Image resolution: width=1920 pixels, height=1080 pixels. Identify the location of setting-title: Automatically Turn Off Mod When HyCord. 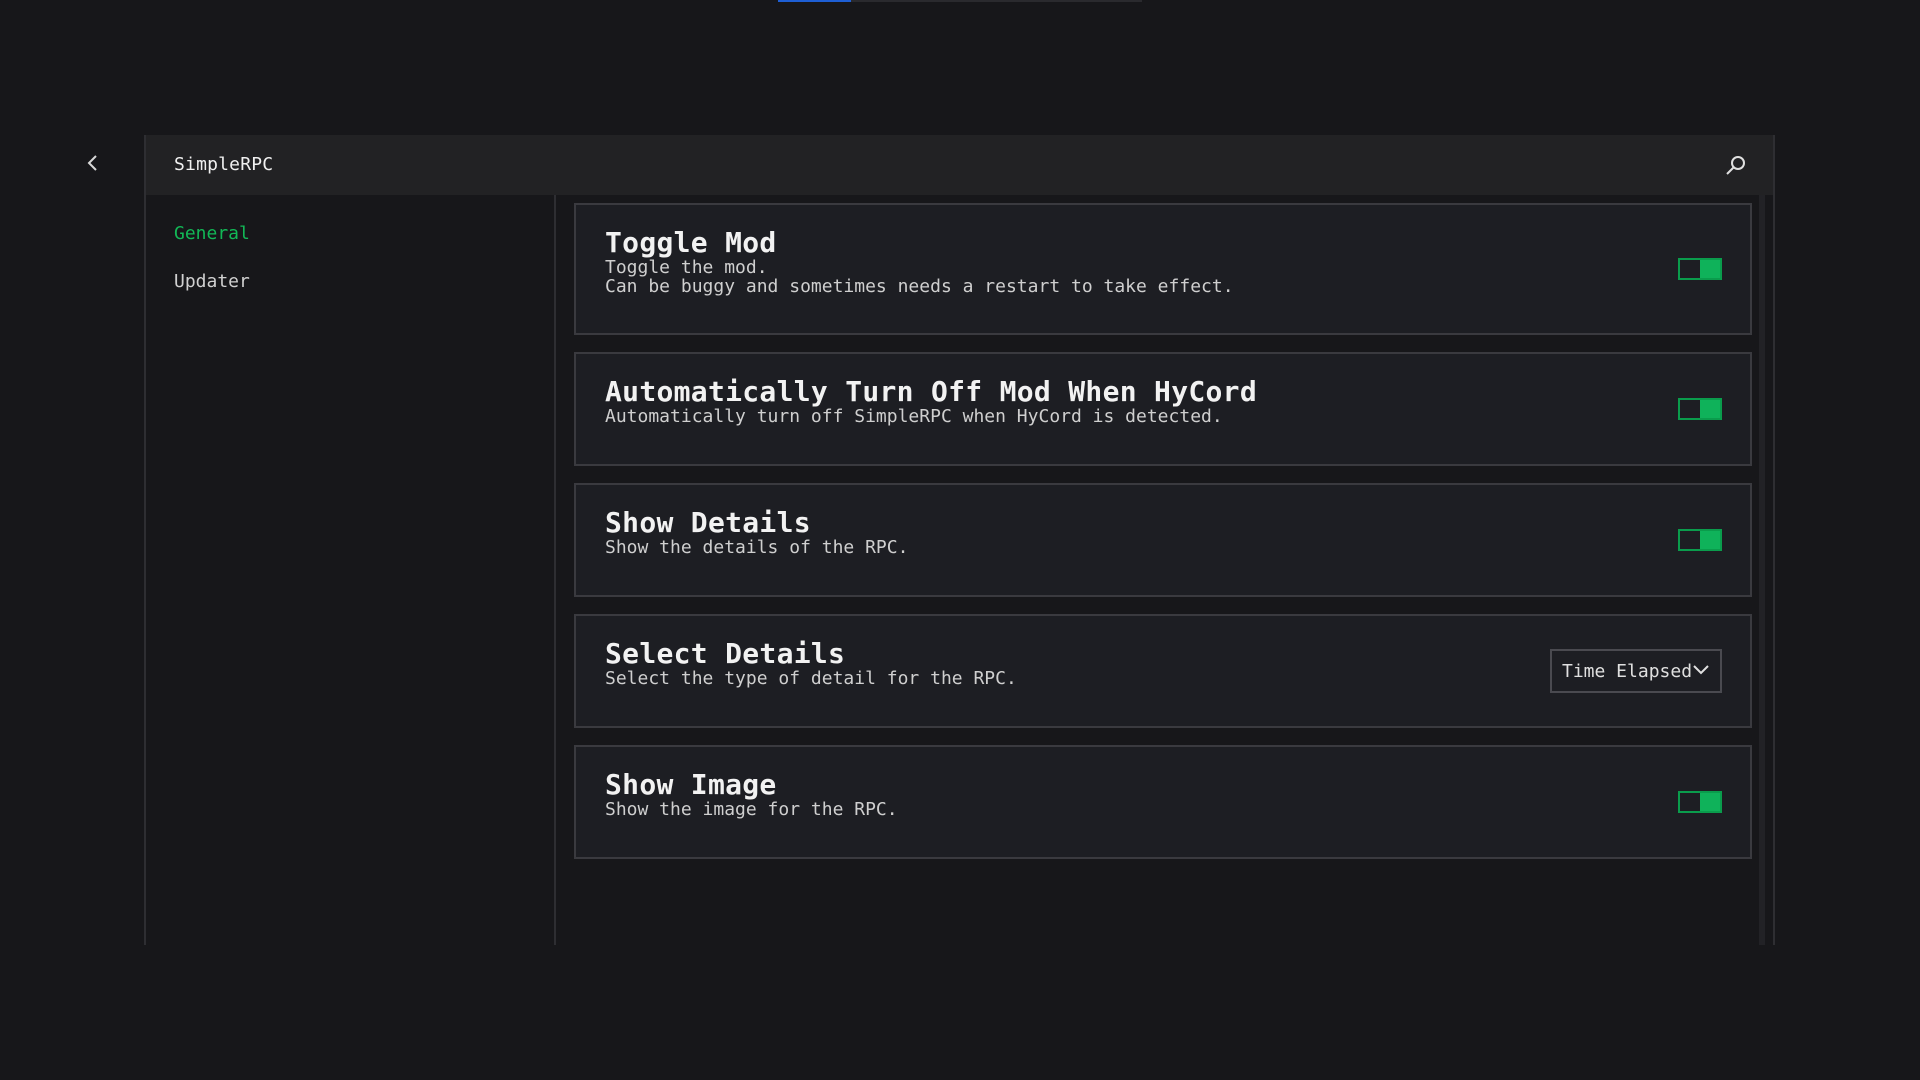
(931, 391).